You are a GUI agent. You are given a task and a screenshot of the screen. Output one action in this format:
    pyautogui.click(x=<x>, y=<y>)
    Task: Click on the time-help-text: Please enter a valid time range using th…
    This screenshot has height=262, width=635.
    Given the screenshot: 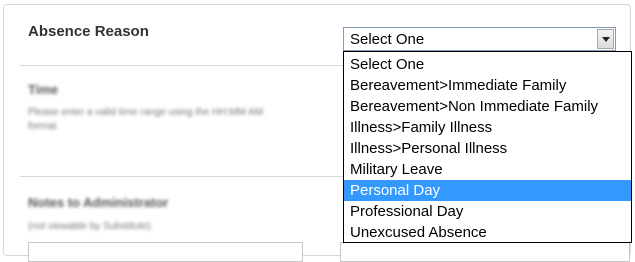 What is the action you would take?
    pyautogui.click(x=146, y=119)
    